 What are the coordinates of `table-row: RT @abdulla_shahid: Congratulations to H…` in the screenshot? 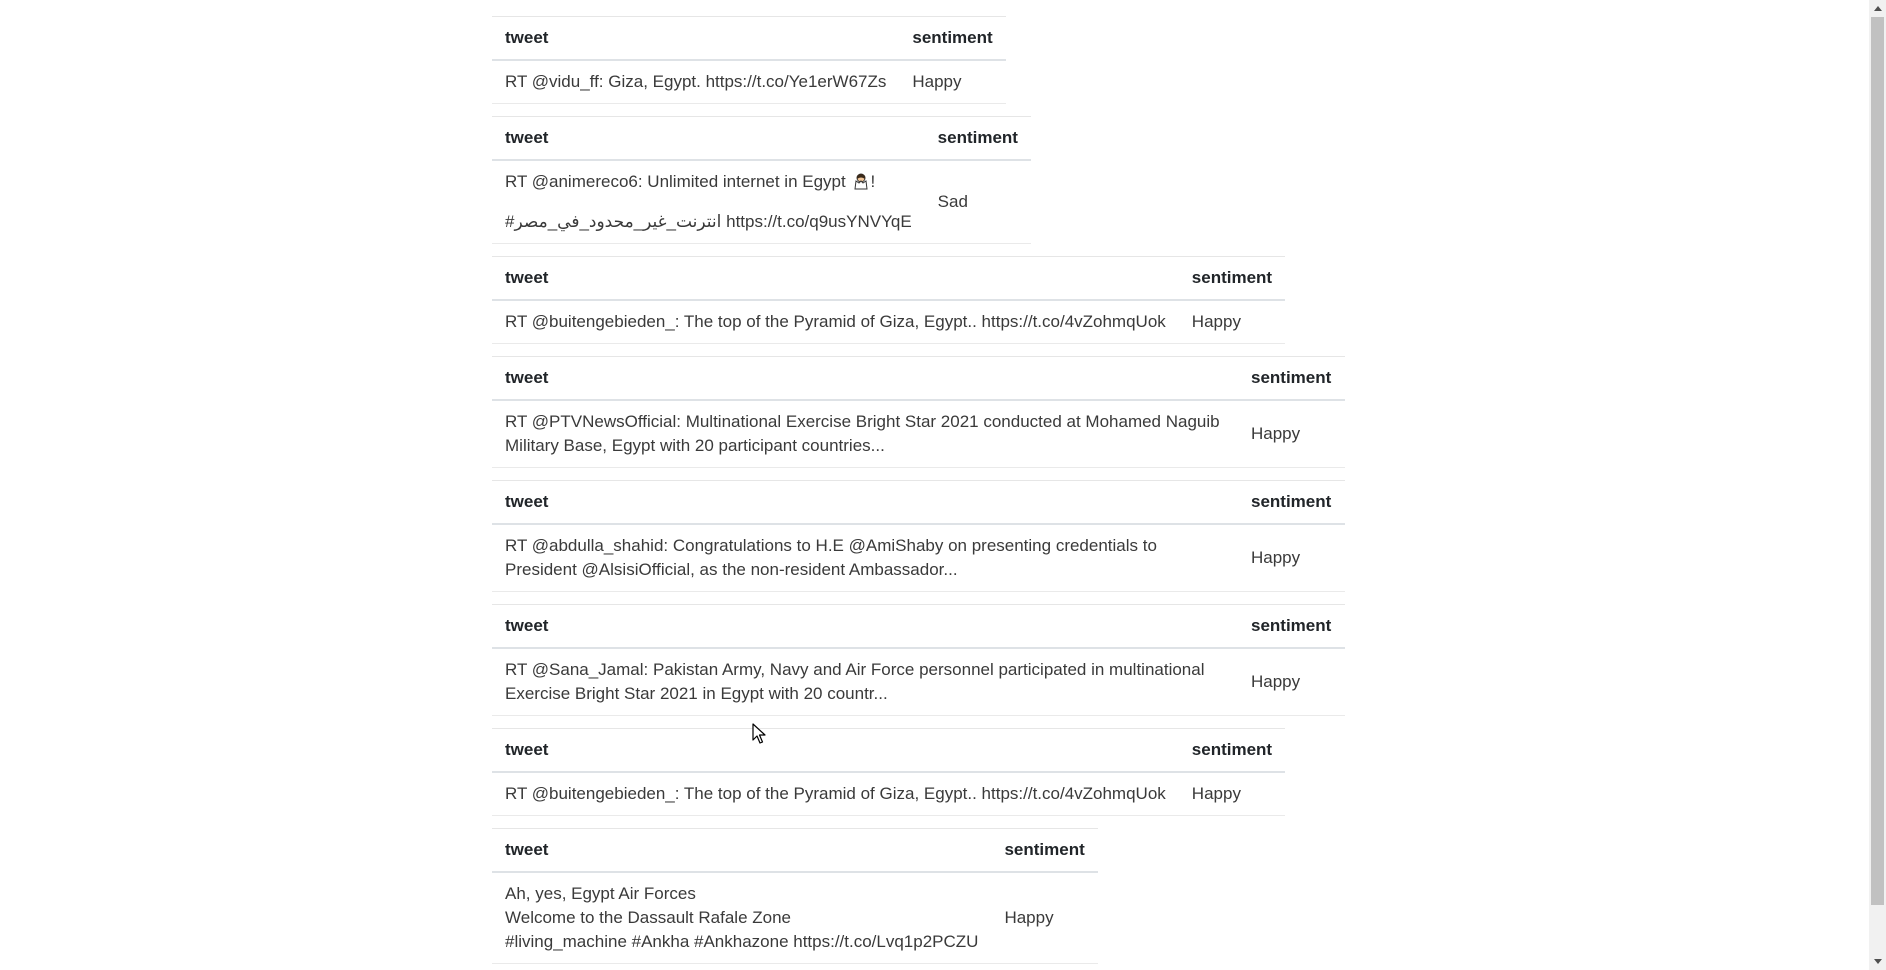 It's located at (918, 558).